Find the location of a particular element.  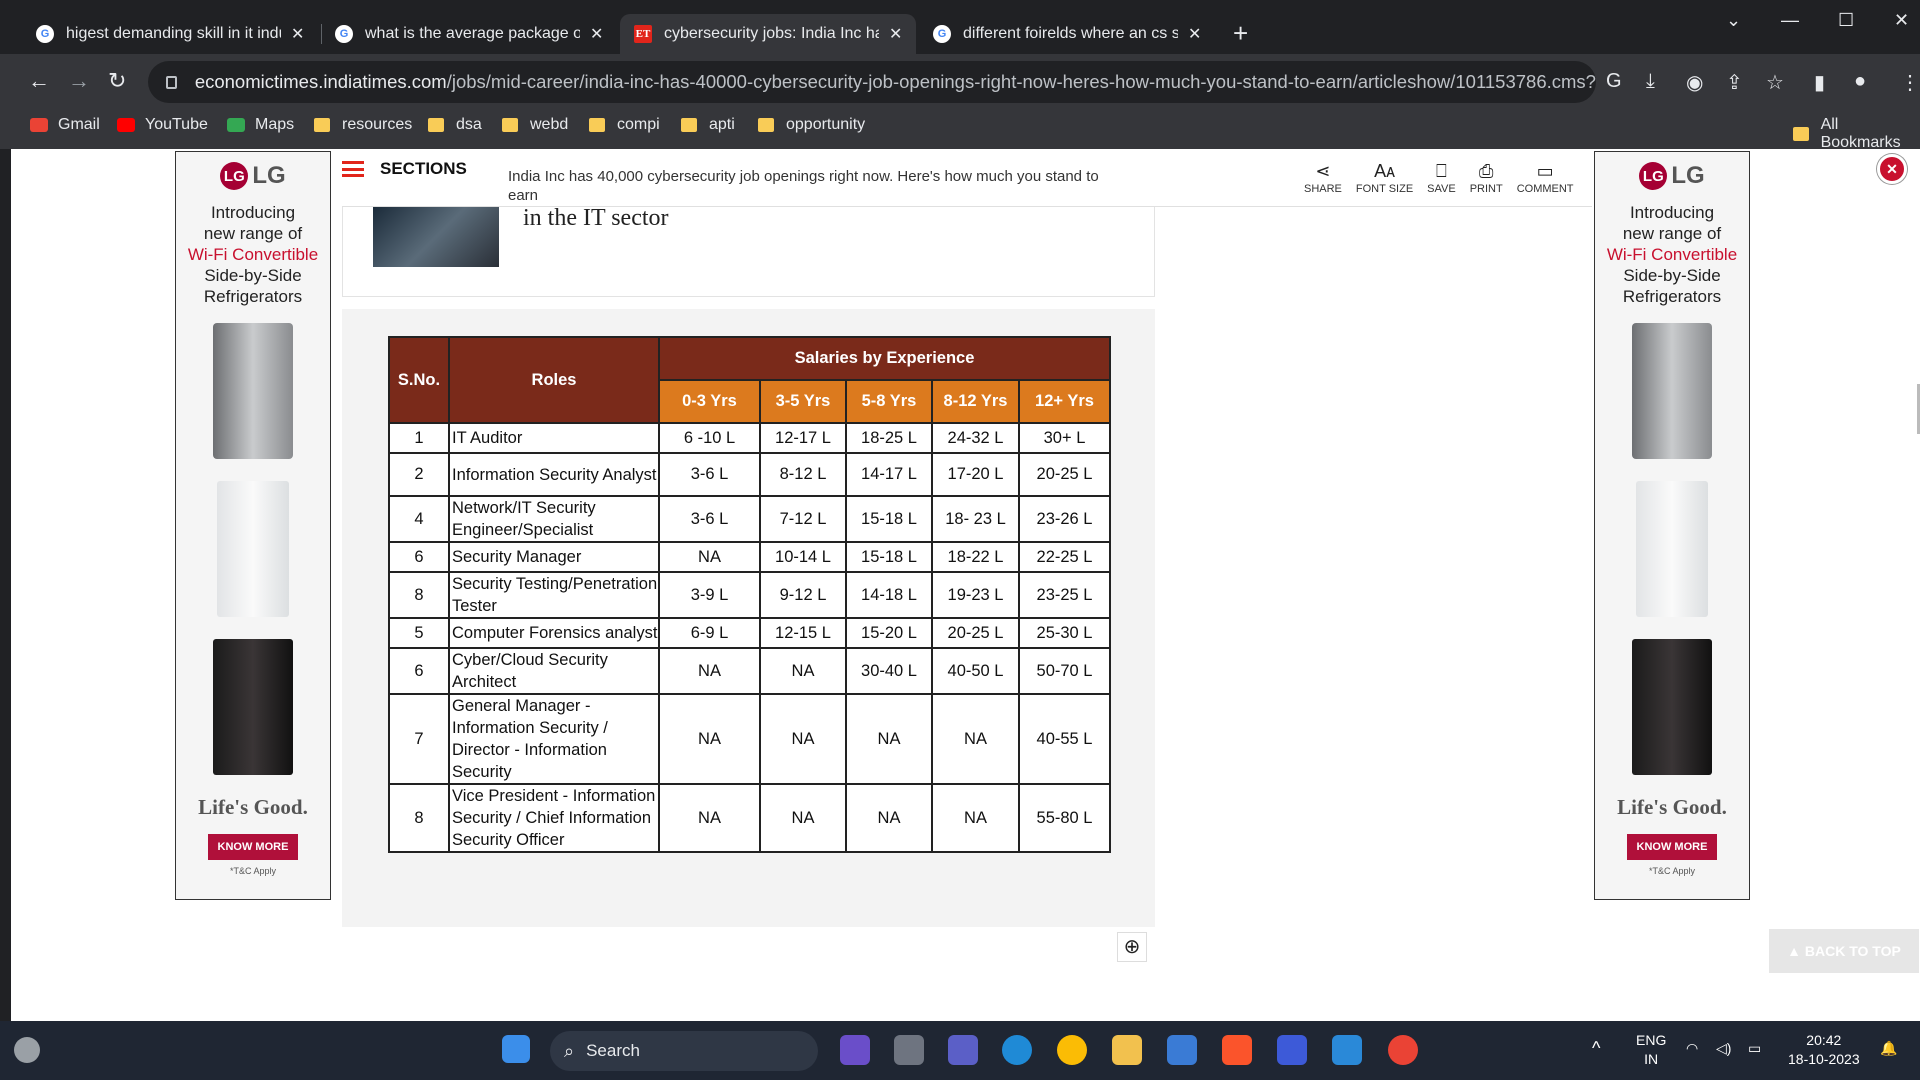

close-ad-button: ✕ is located at coordinates (1892, 169).